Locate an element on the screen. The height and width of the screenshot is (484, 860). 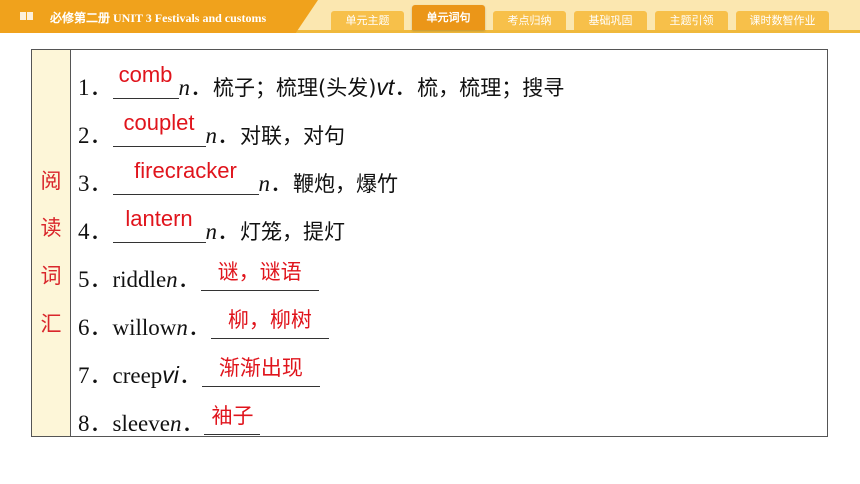
part-of-speech: vi is located at coordinates (170, 375).